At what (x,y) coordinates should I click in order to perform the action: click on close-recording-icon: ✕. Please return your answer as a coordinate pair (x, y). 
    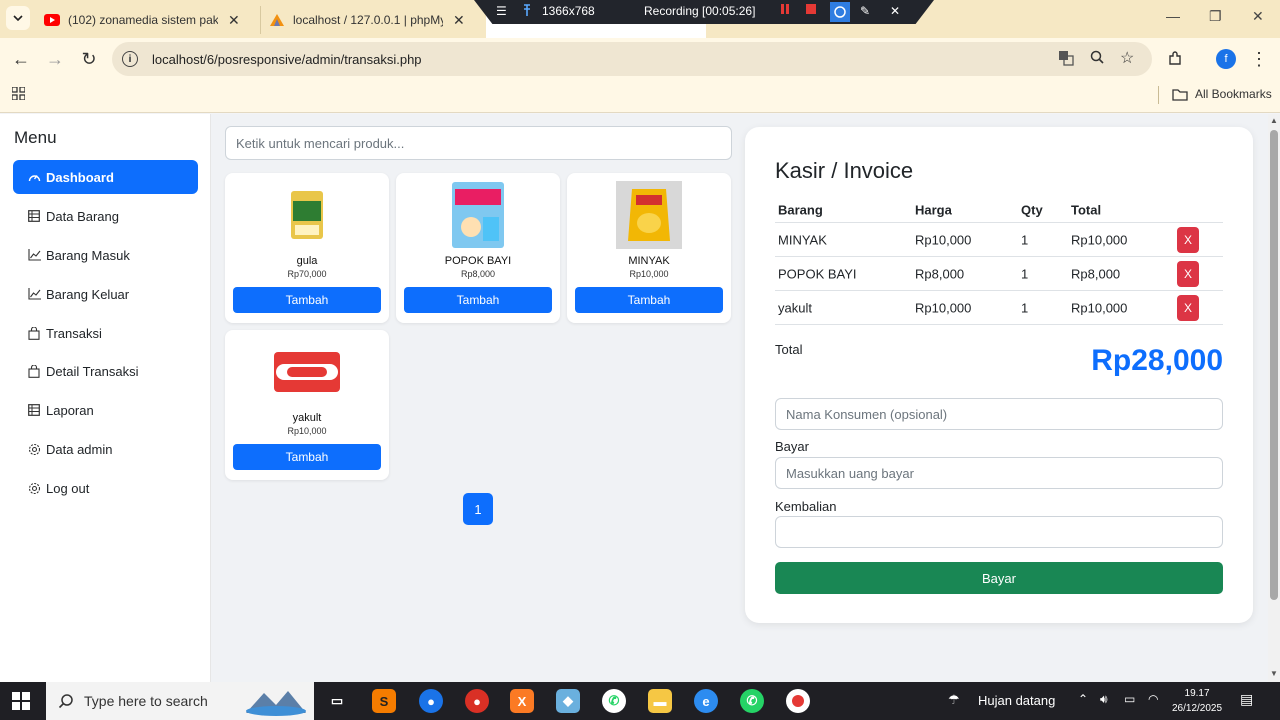
    Looking at the image, I should click on (895, 11).